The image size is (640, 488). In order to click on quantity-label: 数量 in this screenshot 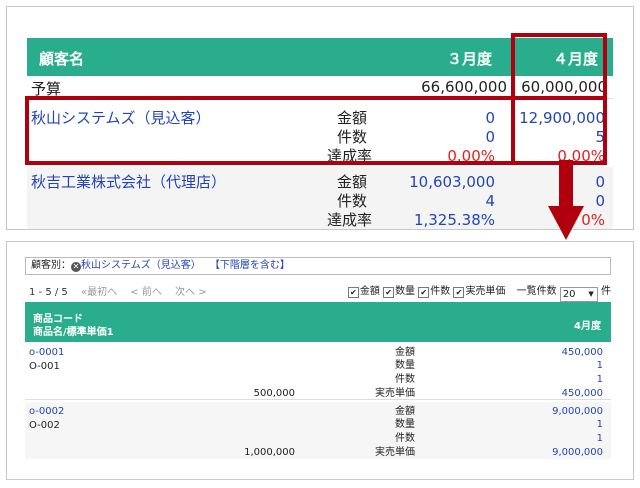, I will do `click(405, 291)`.